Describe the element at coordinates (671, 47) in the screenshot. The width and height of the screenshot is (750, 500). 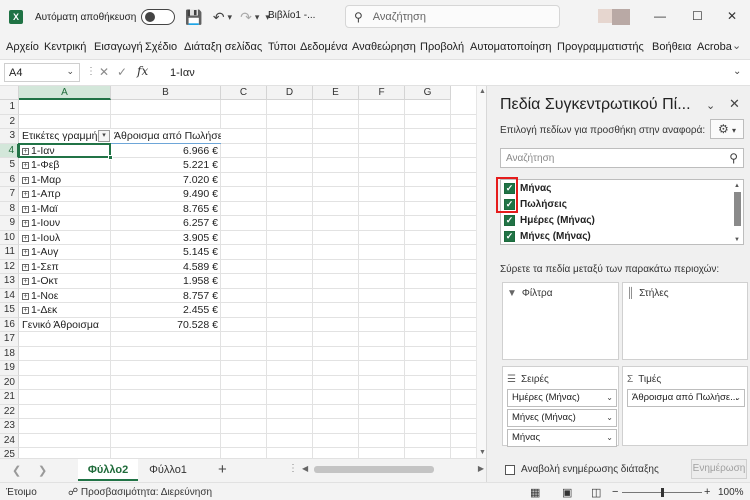
I see `tab-help: Βοήθεια` at that location.